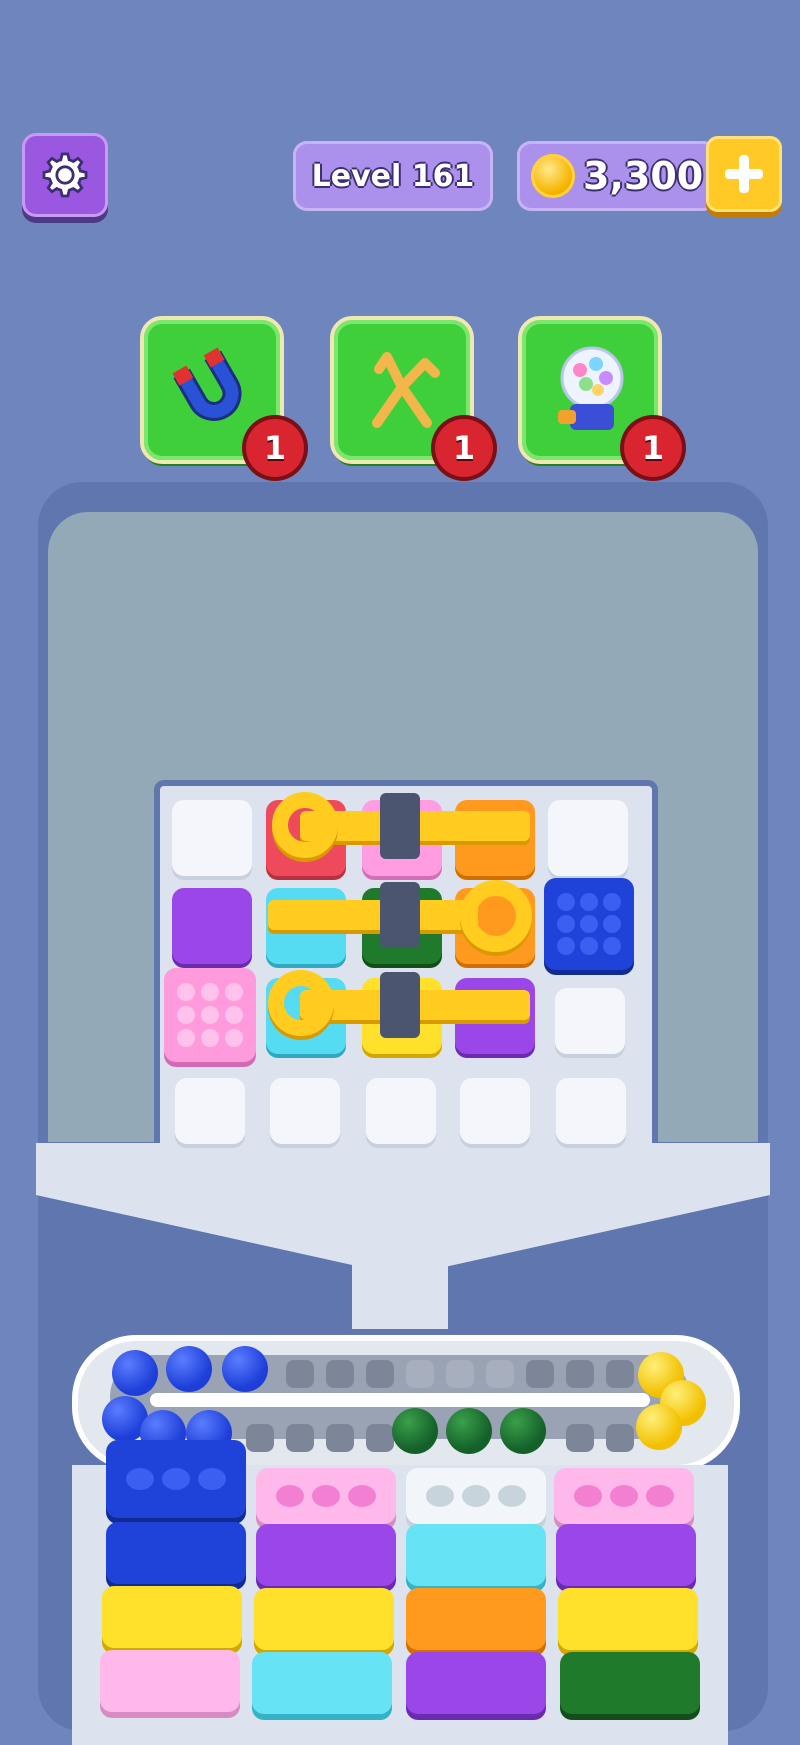 This screenshot has height=1745, width=800. What do you see at coordinates (659, 1427) in the screenshot?
I see `yellow-ball` at bounding box center [659, 1427].